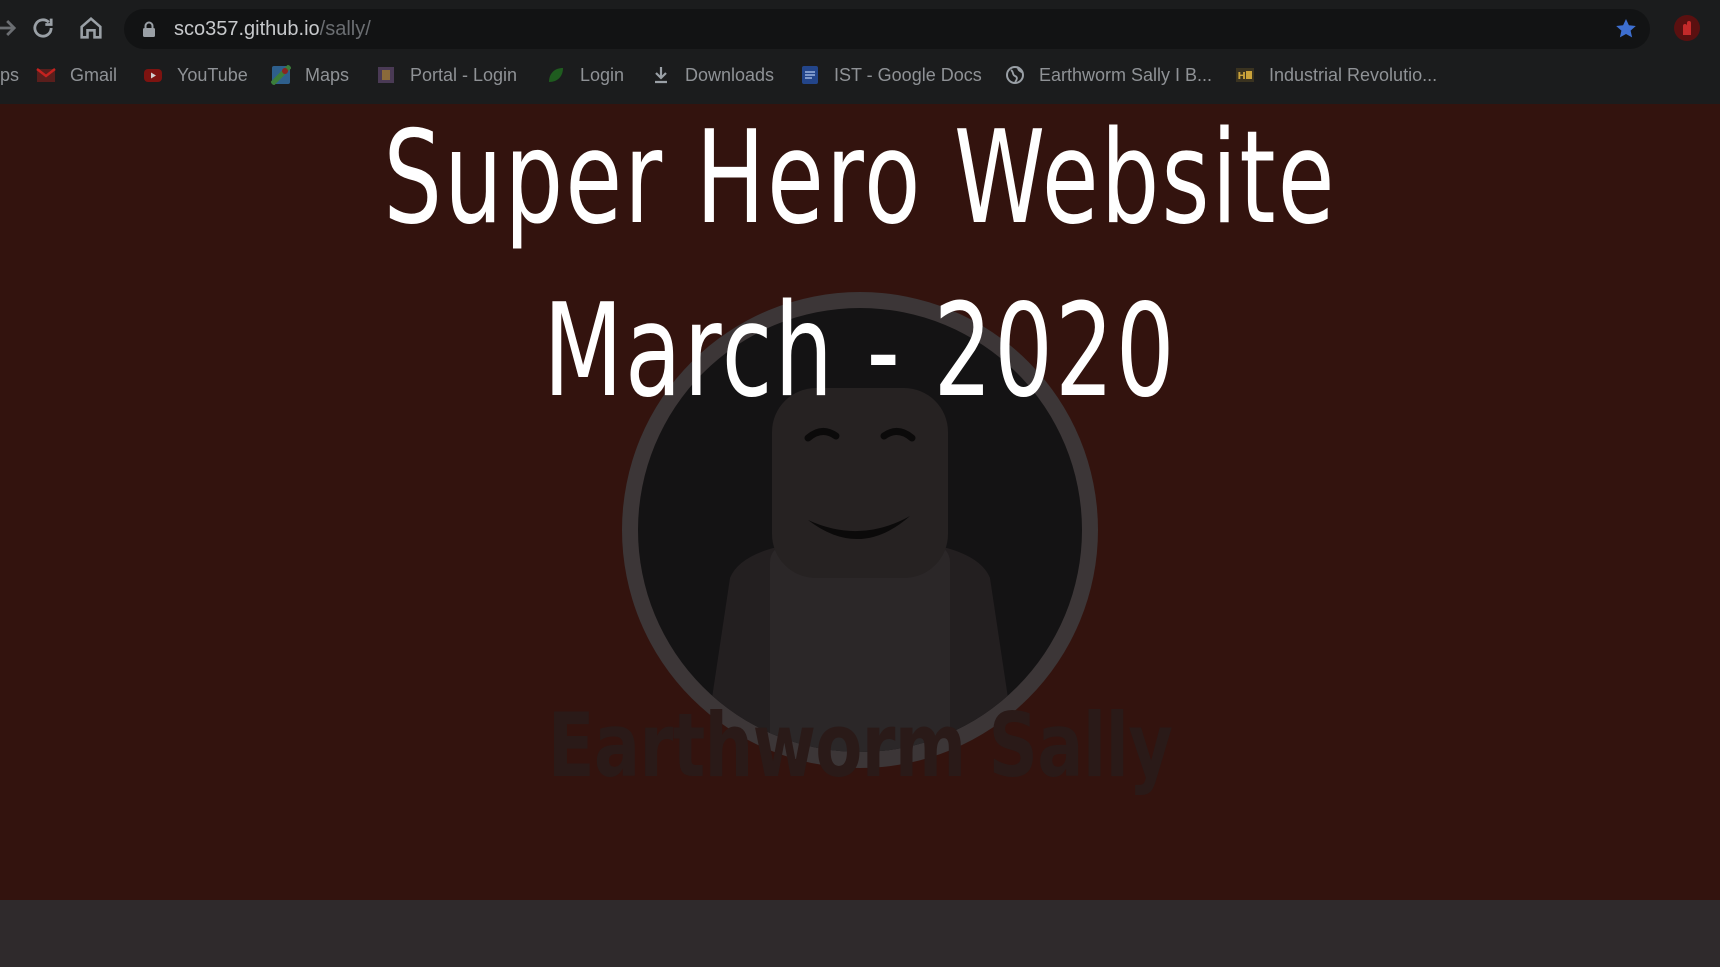 The image size is (1720, 967). Describe the element at coordinates (908, 74) in the screenshot. I see `bookmark-label: IST - Google Docs` at that location.